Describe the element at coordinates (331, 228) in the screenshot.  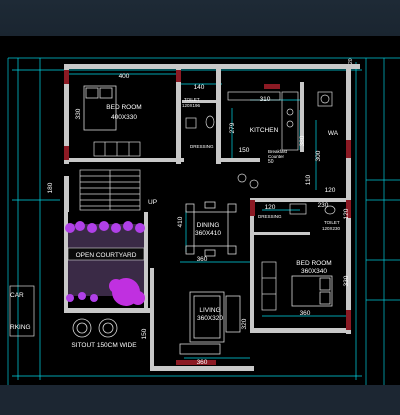
I see `toilet-2-size: 120X230` at that location.